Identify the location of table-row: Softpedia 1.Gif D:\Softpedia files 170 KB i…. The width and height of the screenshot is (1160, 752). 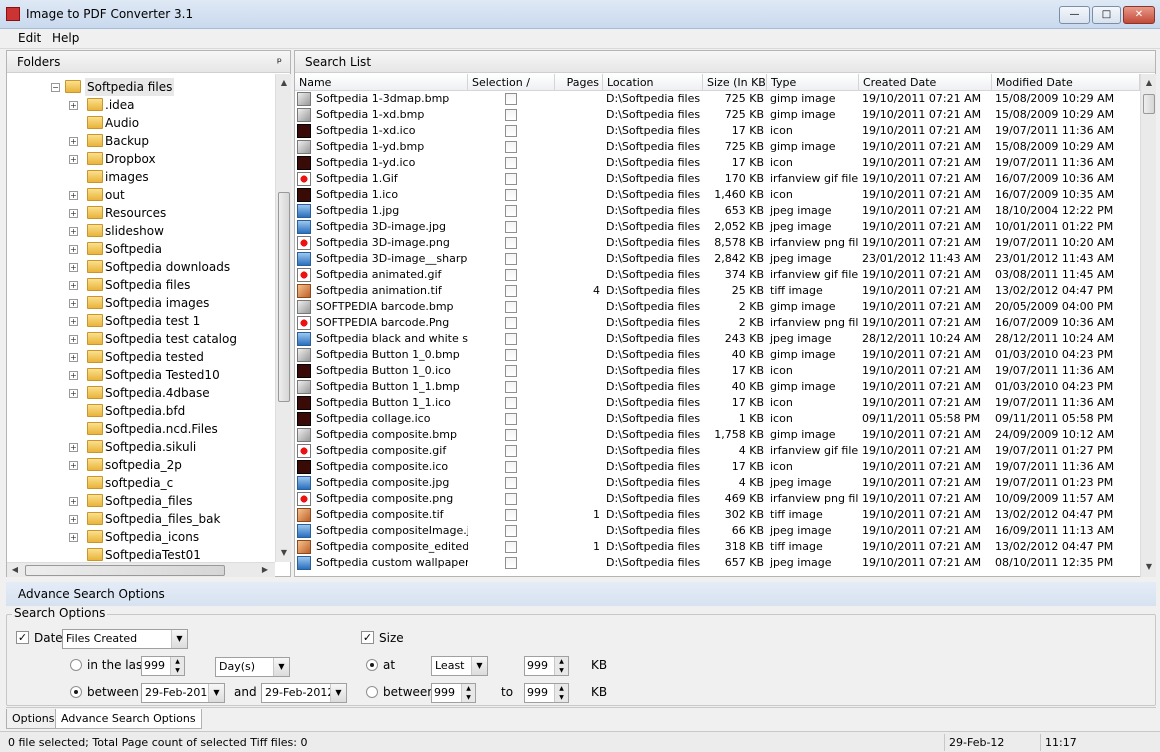
(717, 179).